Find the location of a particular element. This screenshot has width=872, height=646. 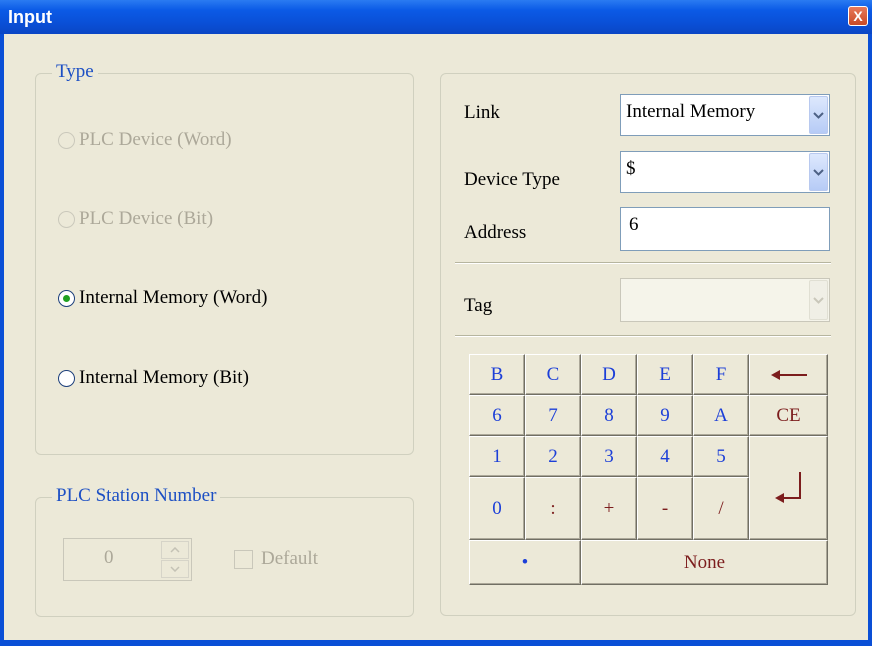

key-6: 6 is located at coordinates (497, 415).